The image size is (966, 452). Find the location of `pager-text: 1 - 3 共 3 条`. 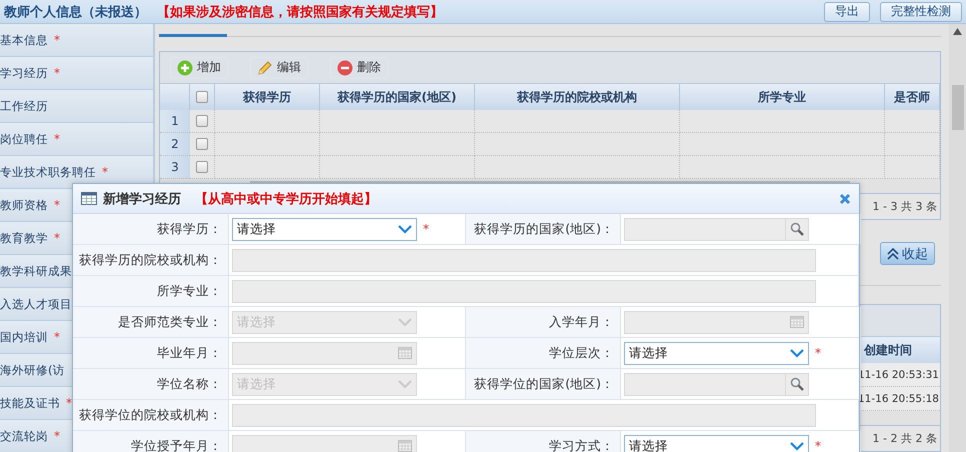

pager-text: 1 - 3 共 3 条 is located at coordinates (904, 206).